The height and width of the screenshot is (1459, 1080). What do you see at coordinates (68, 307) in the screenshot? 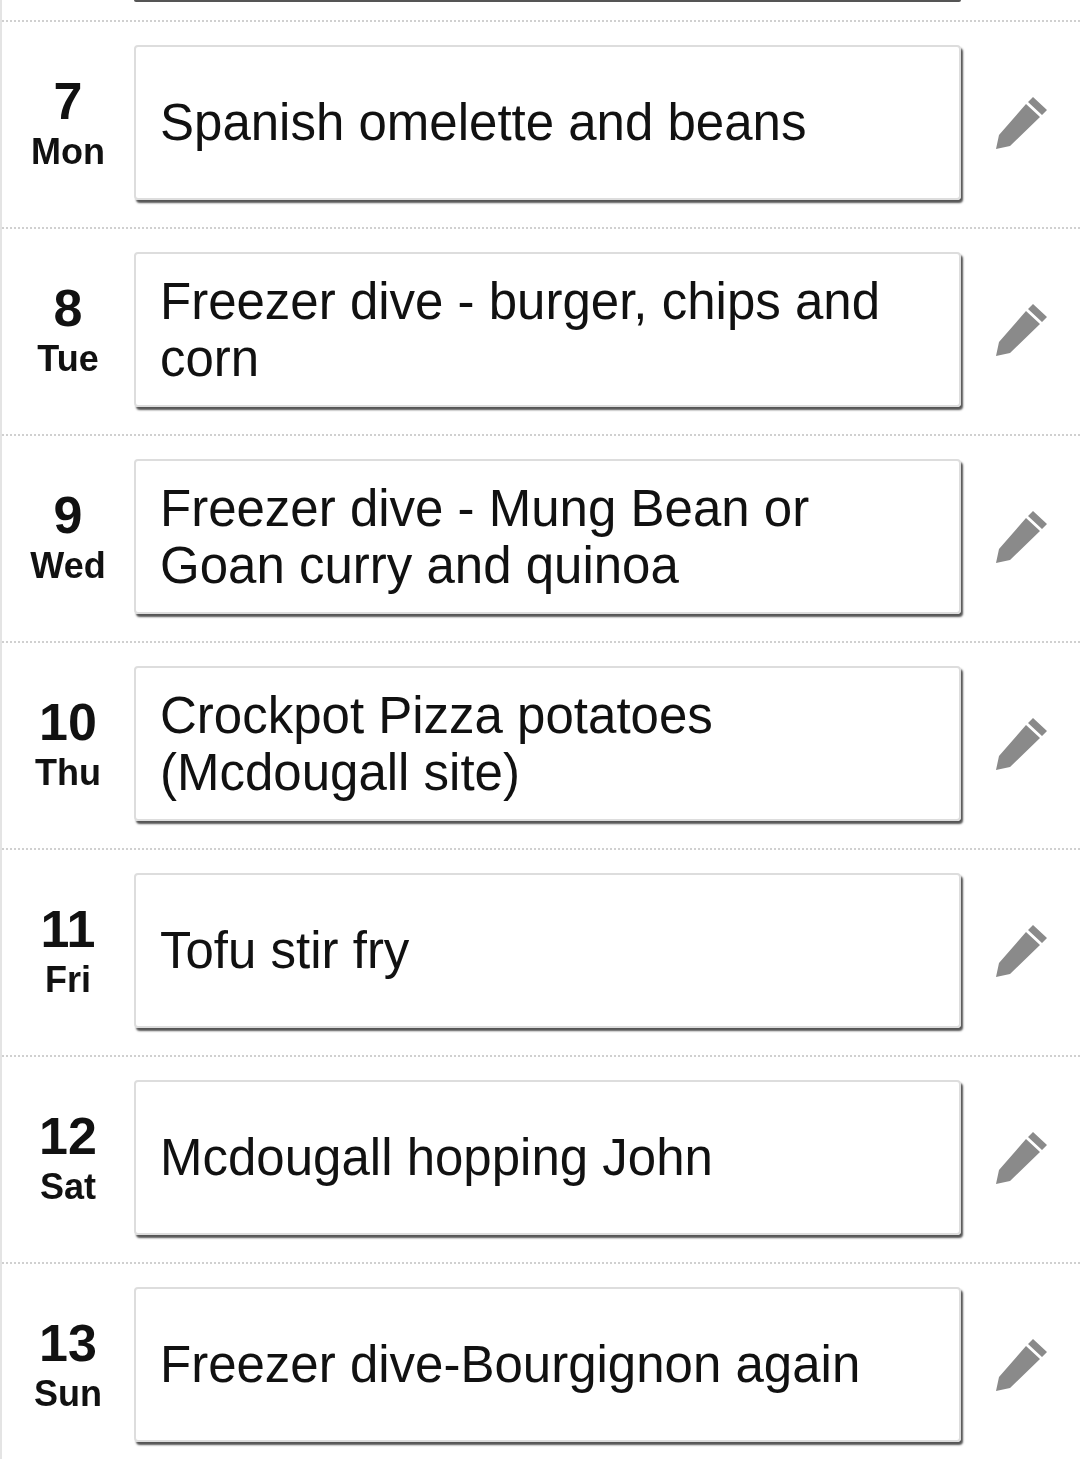
I see `day-number: 8` at bounding box center [68, 307].